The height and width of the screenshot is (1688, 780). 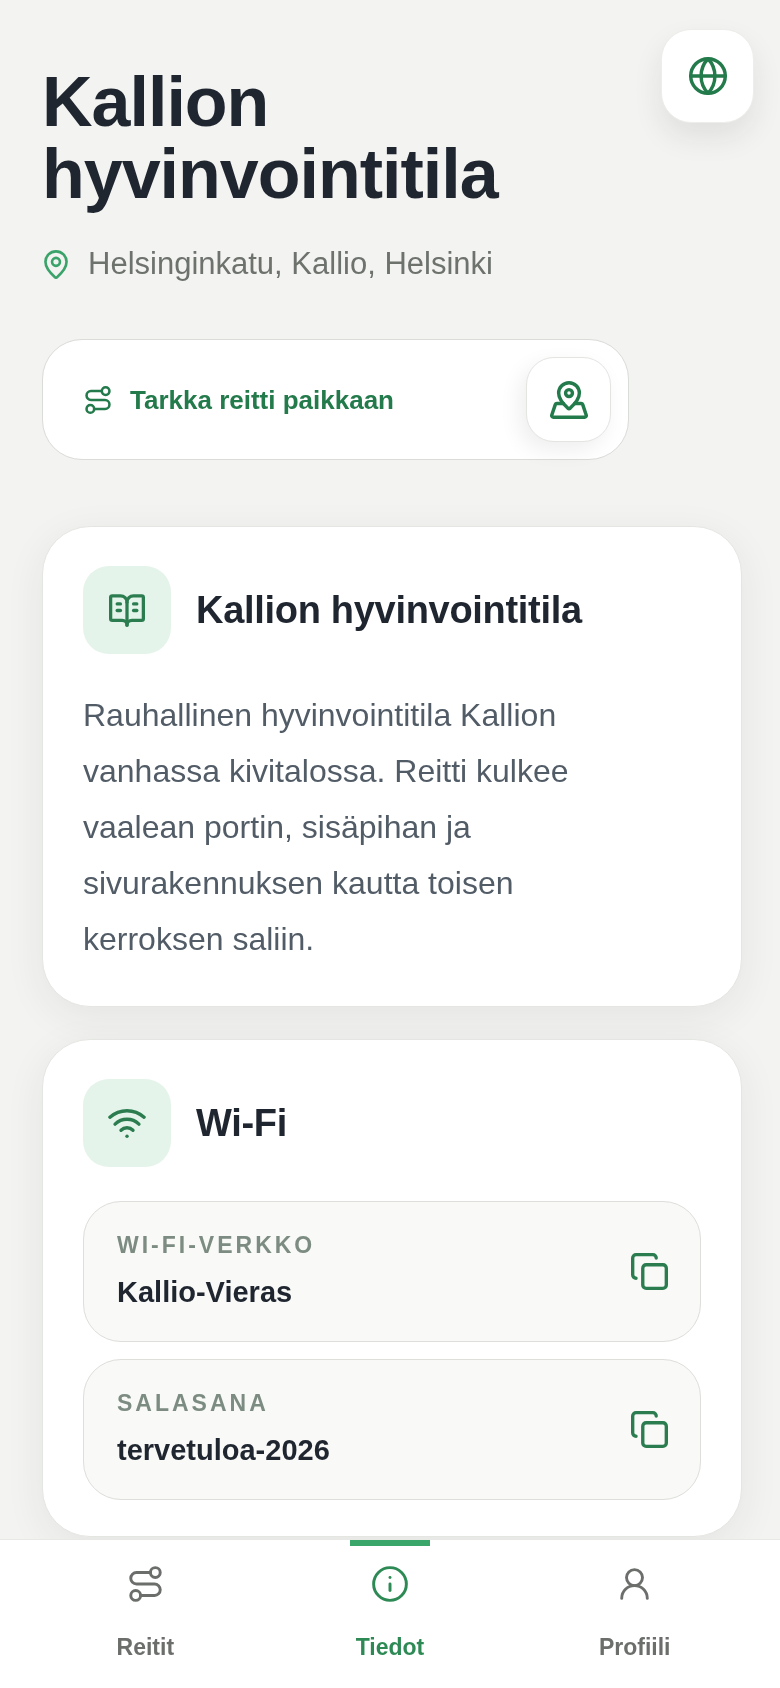 I want to click on location-text: Helsinginkatu, Kallio, Helsinki, so click(x=290, y=264).